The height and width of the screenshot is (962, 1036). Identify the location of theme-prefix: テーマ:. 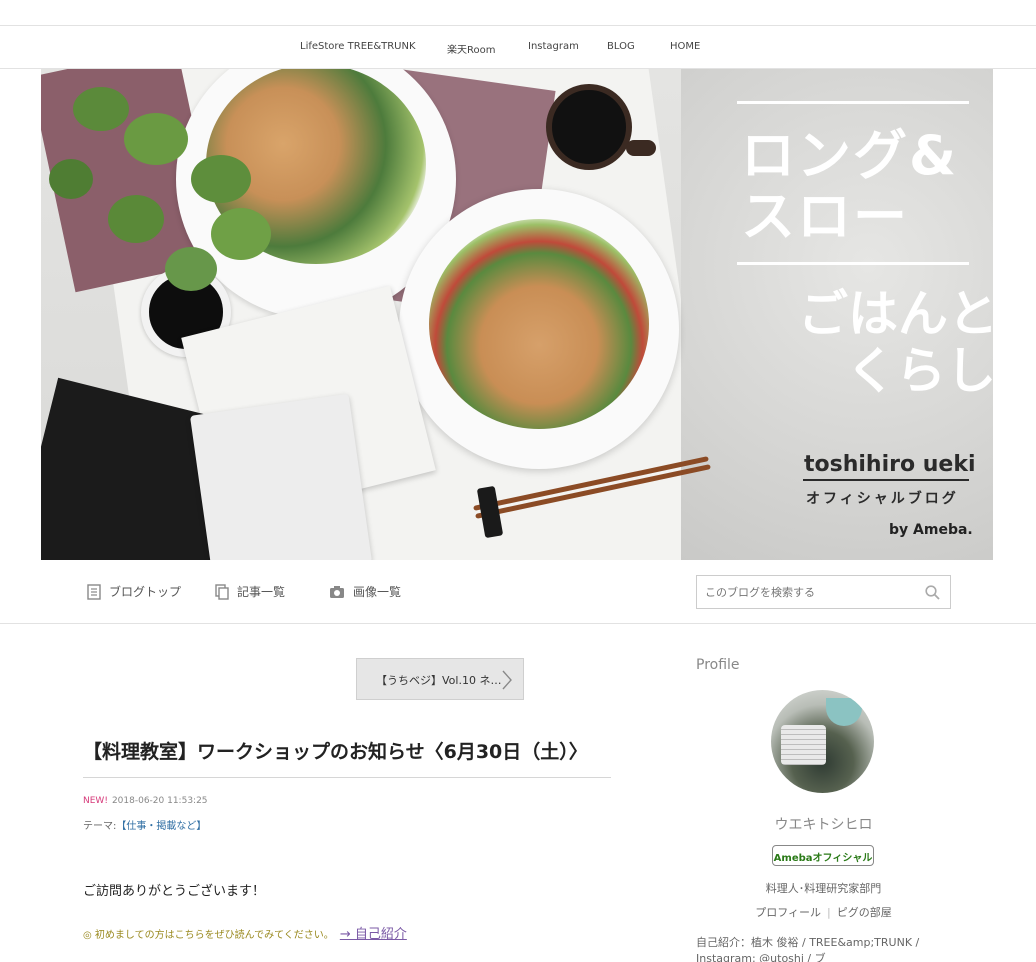
(100, 826).